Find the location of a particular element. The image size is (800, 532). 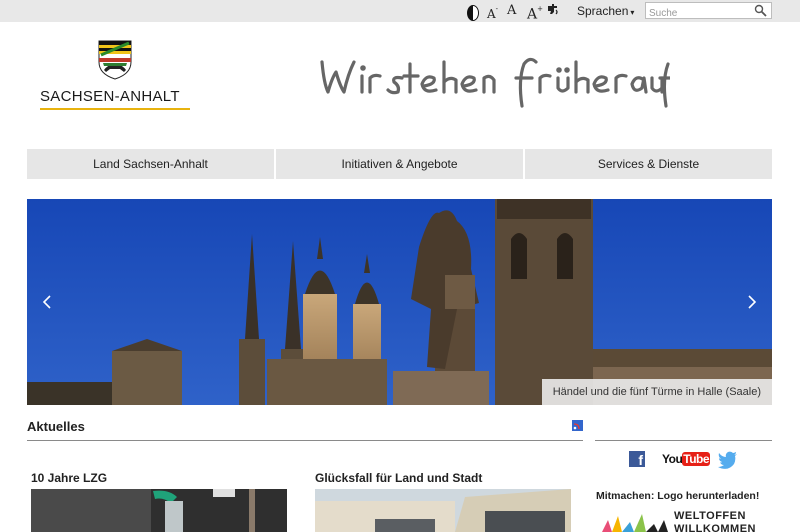

coat-of-arms-icon is located at coordinates (115, 60).